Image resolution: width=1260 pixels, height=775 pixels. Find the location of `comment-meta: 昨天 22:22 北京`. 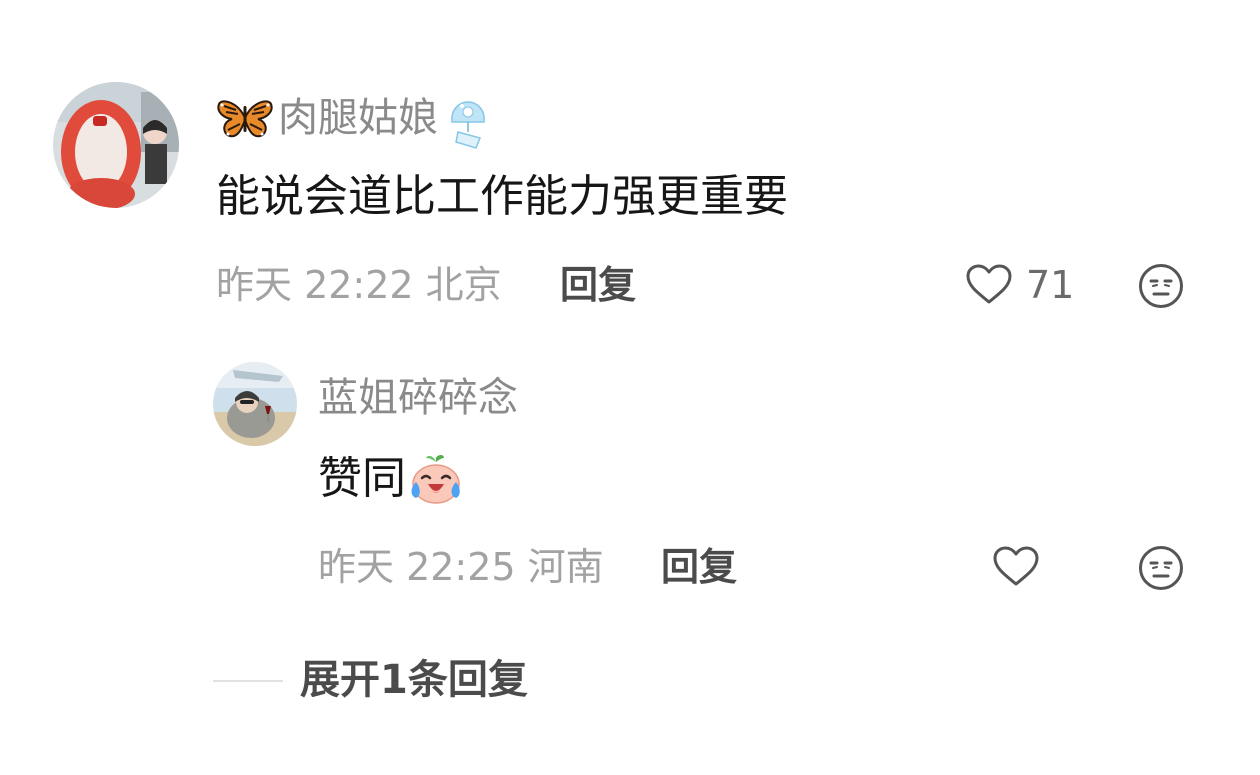

comment-meta: 昨天 22:22 北京 is located at coordinates (359, 285).